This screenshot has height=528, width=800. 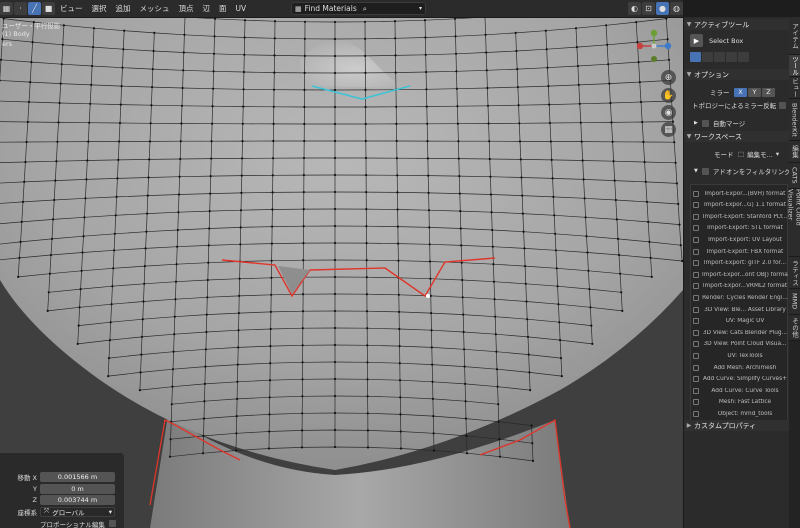 What do you see at coordinates (740, 379) in the screenshot?
I see `addon-item: Add Curve: Simplify Curves+` at bounding box center [740, 379].